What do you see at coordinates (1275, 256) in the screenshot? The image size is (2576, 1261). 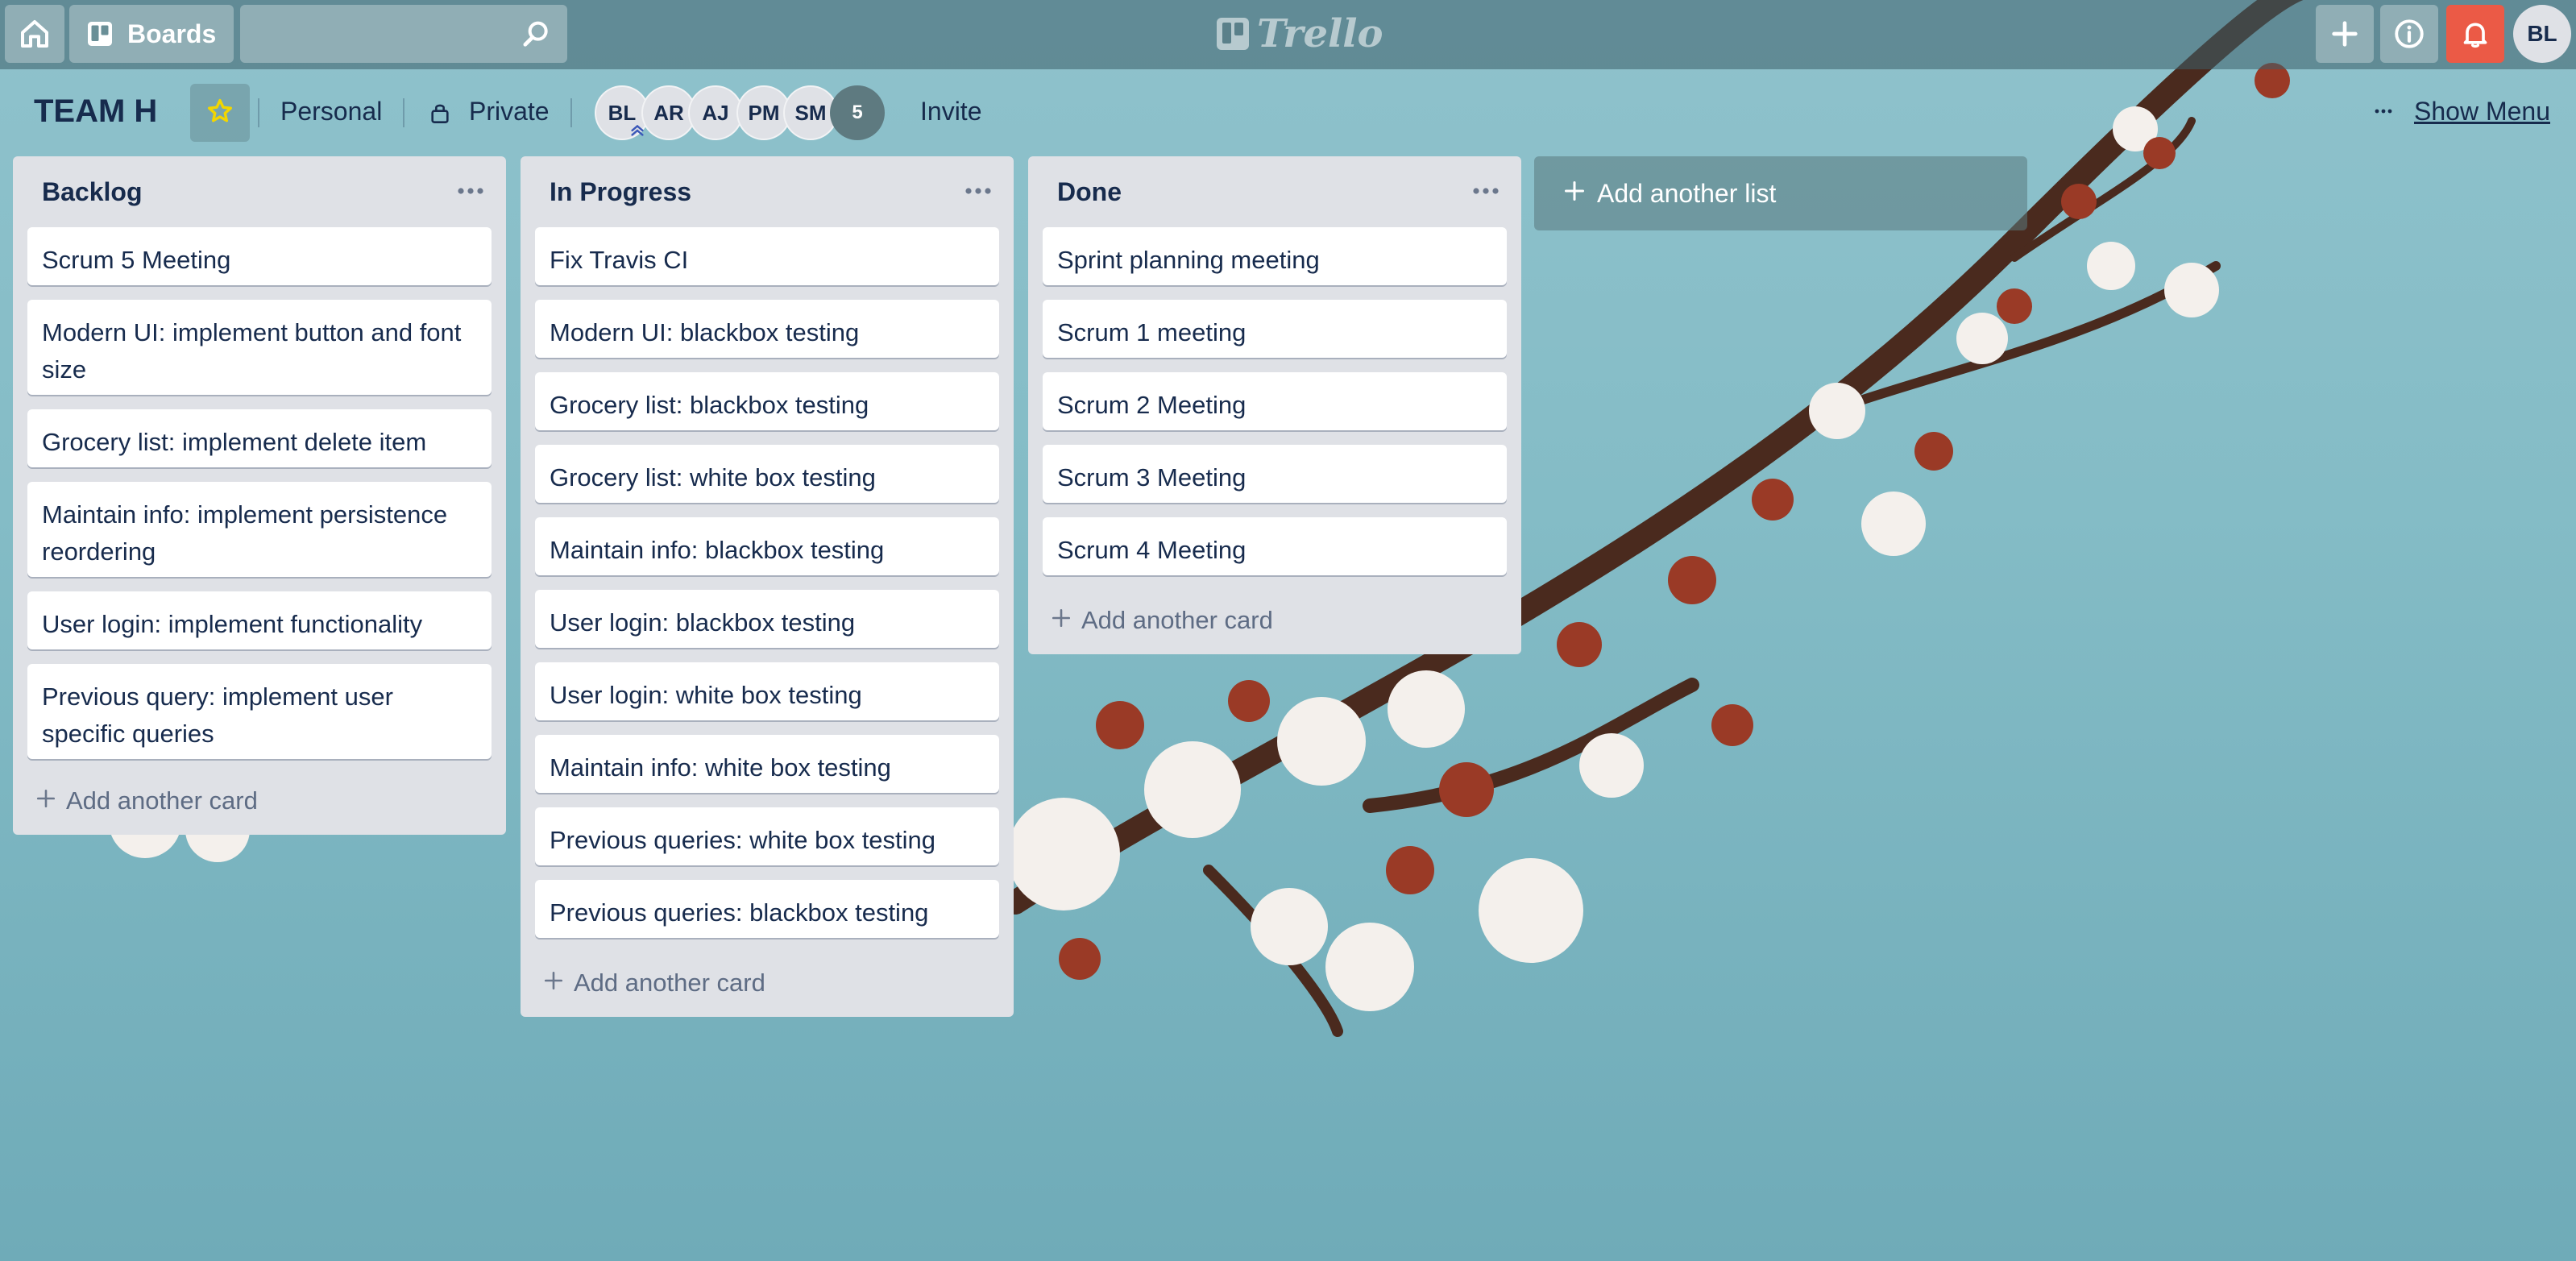 I see `card: Sprint planning meeting` at bounding box center [1275, 256].